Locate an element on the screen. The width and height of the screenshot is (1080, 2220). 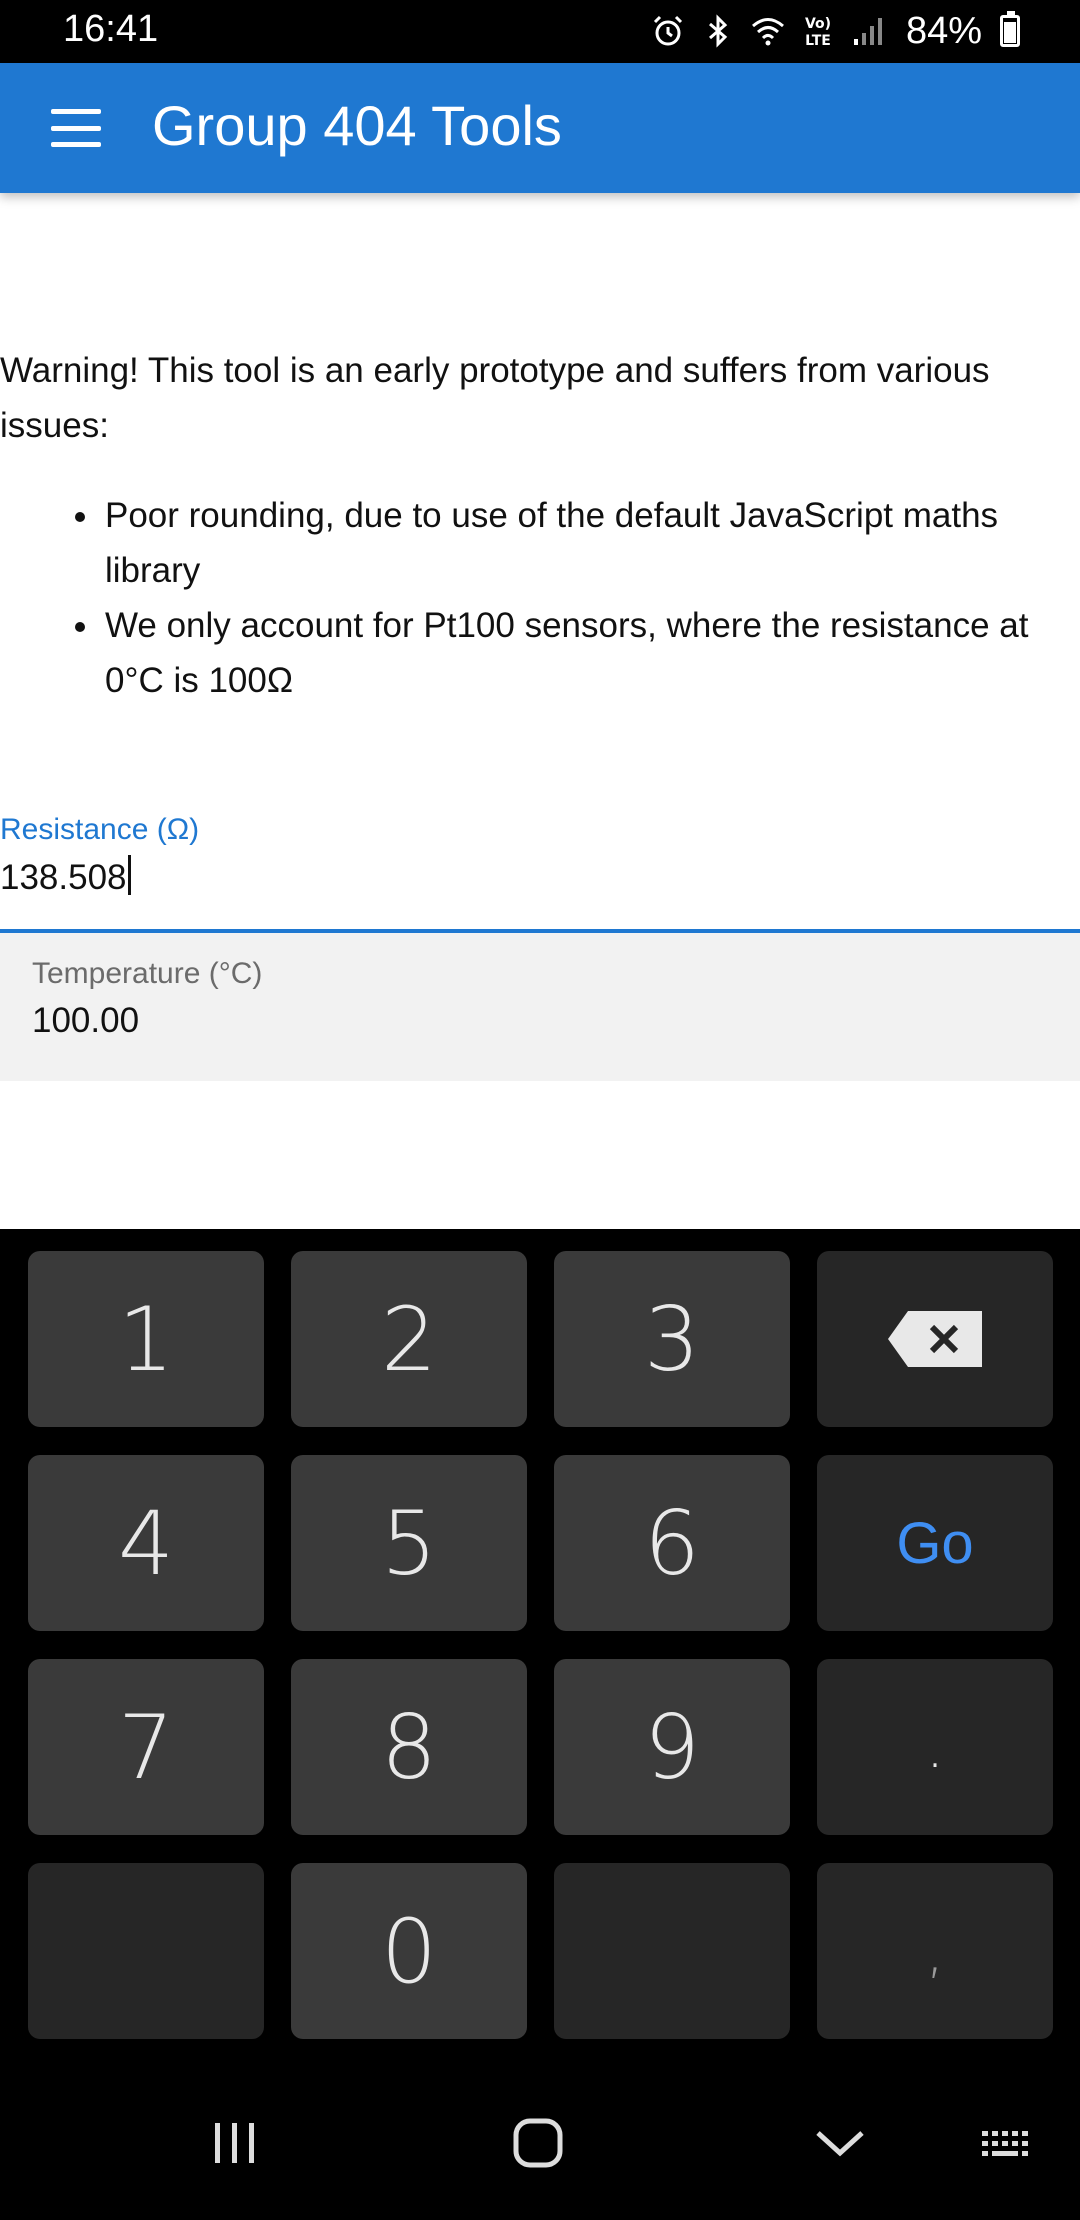
hamburger-menu-icon is located at coordinates (76, 128).